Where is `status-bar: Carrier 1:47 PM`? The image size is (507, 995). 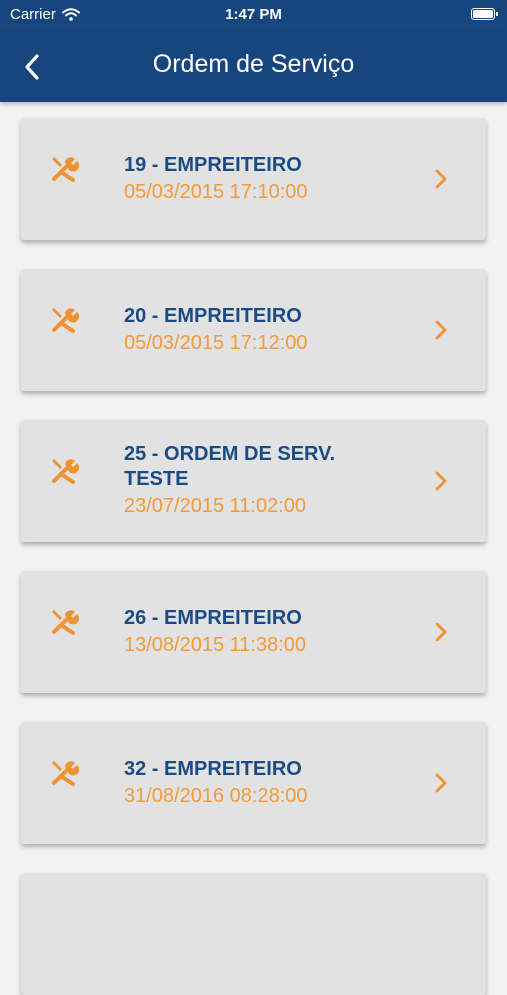 status-bar: Carrier 1:47 PM is located at coordinates (253, 16).